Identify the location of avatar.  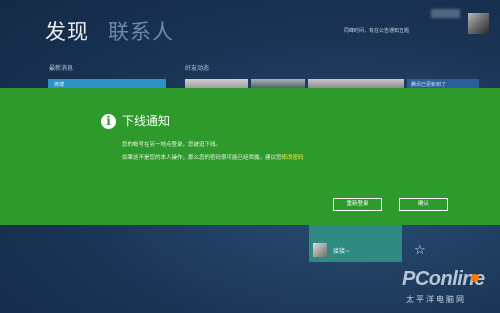
(478, 23).